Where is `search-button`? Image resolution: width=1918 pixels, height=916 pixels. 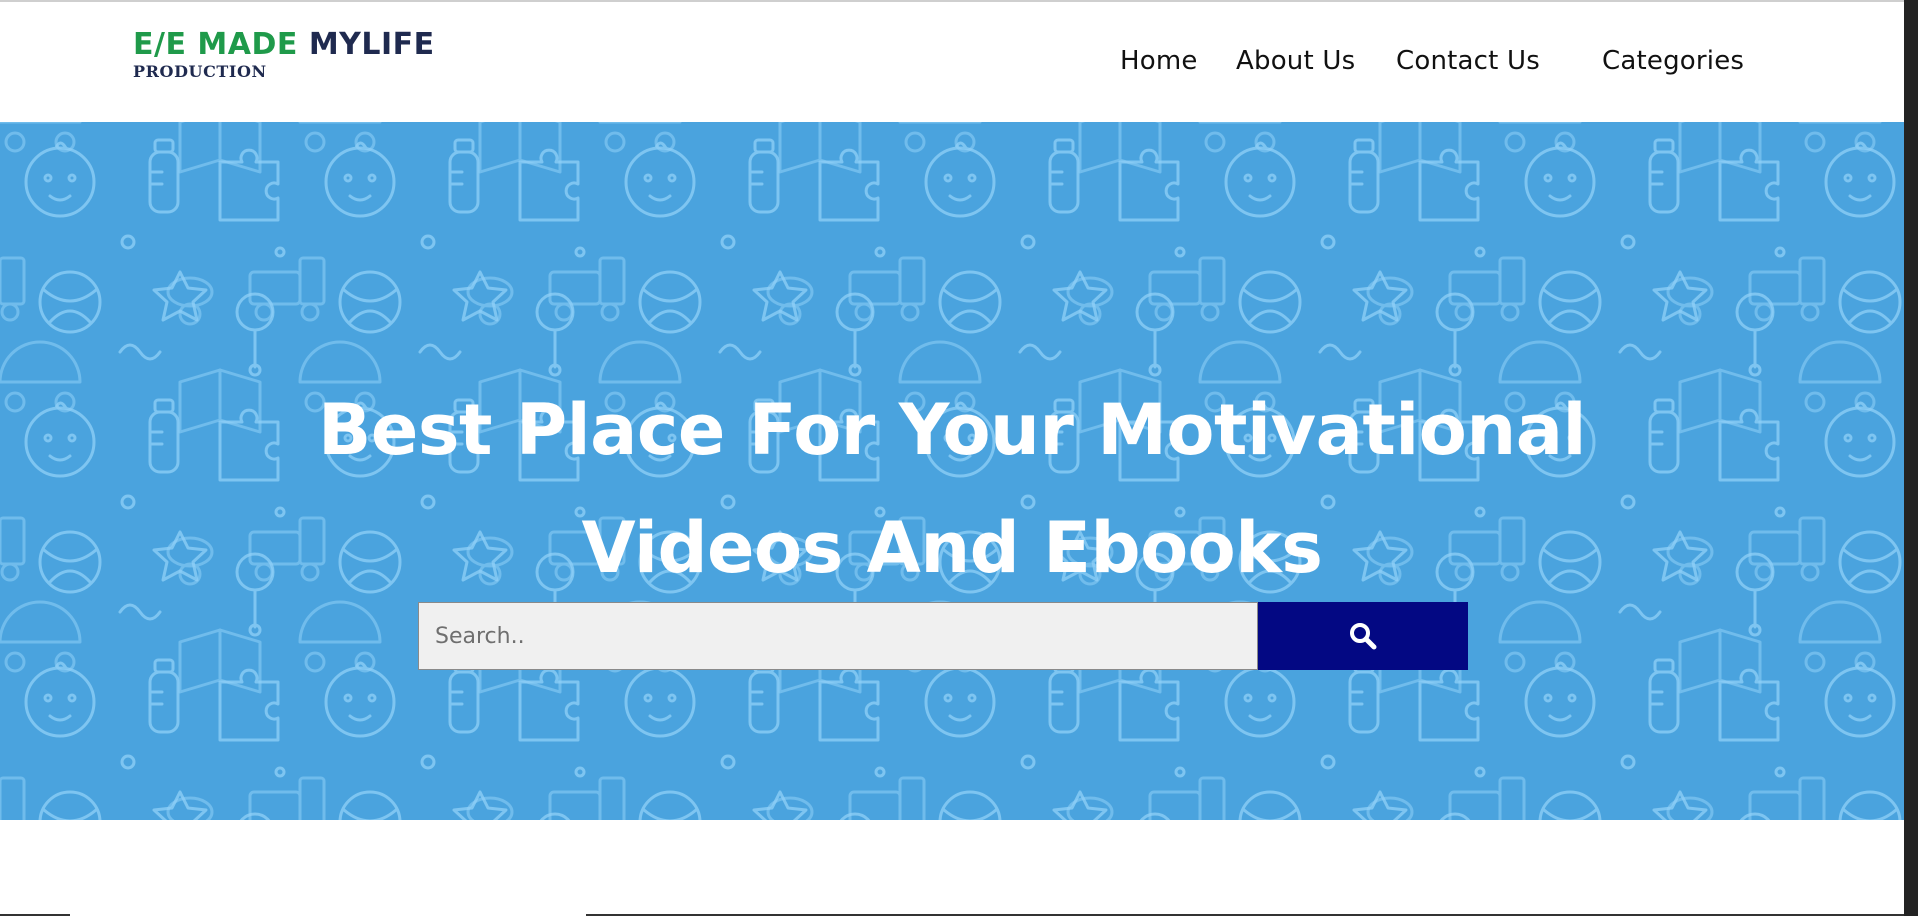
search-button is located at coordinates (1363, 636).